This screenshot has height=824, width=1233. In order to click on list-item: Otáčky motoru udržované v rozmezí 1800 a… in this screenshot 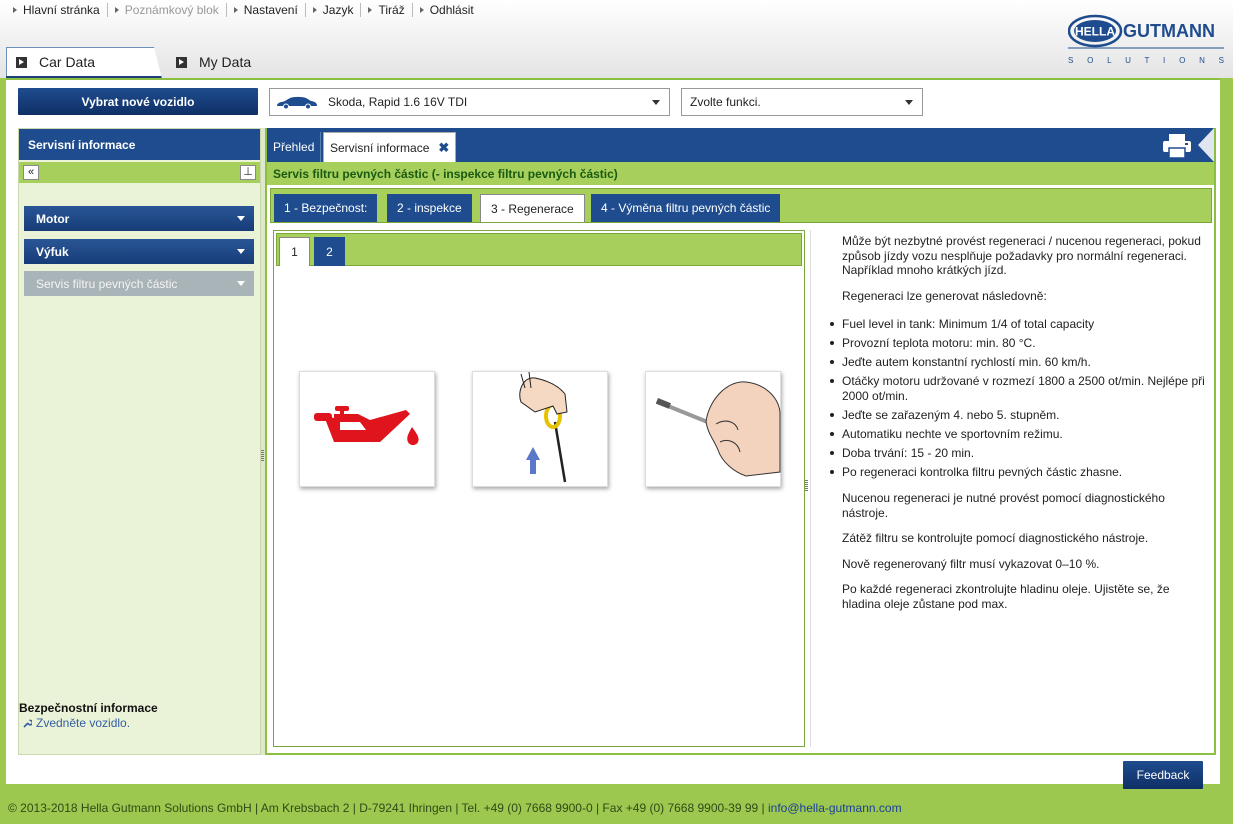, I will do `click(1019, 388)`.